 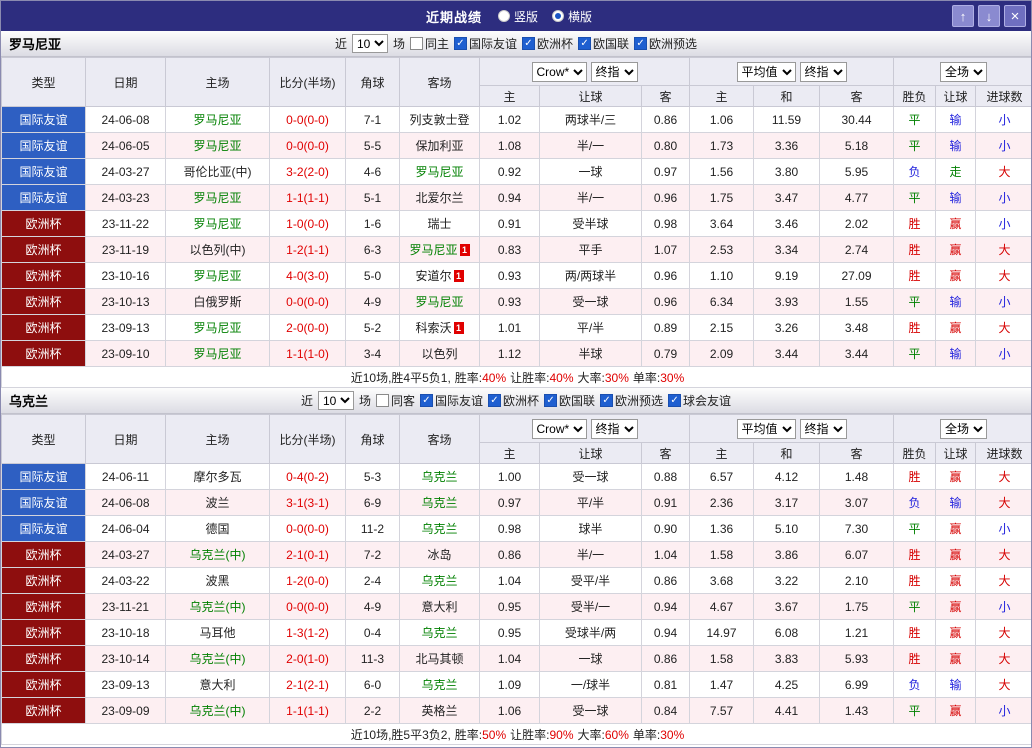 What do you see at coordinates (307, 197) in the screenshot?
I see `score-cell: 1-1(1-1)` at bounding box center [307, 197].